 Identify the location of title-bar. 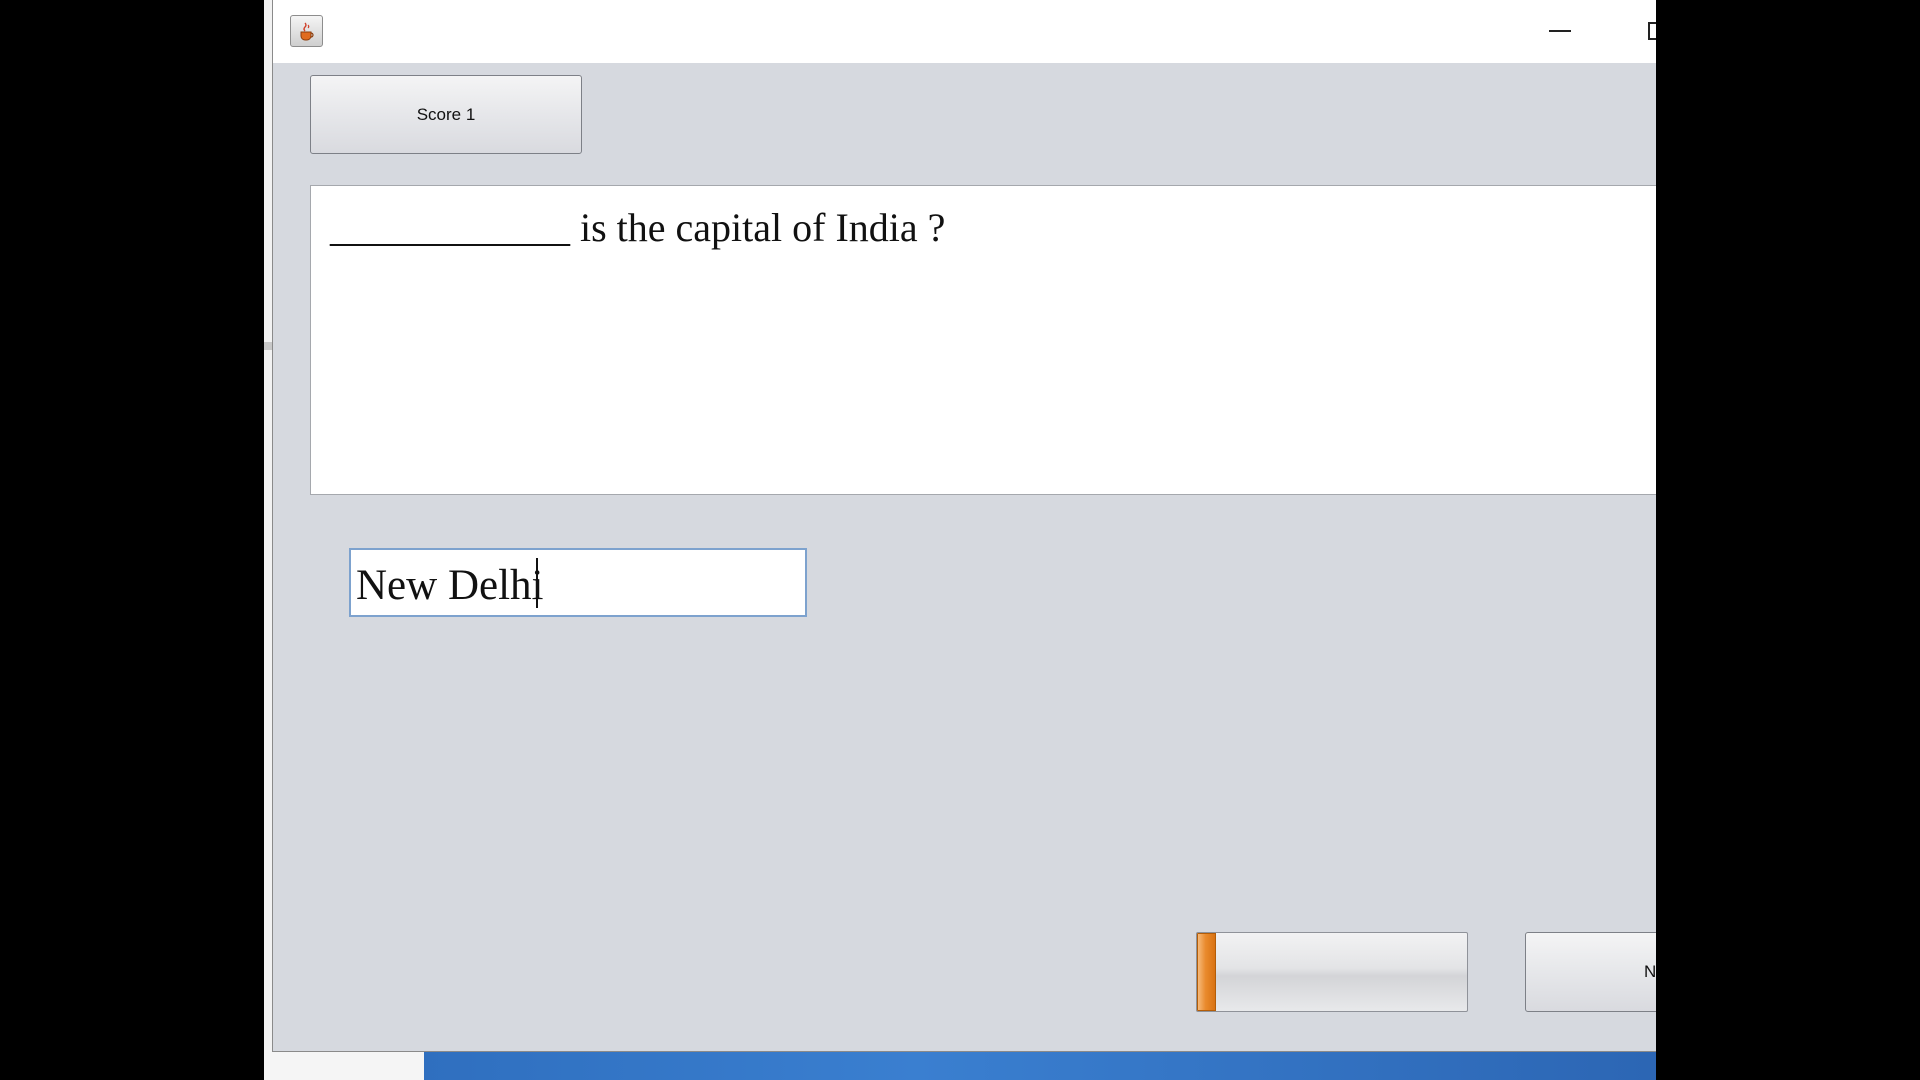
(964, 31).